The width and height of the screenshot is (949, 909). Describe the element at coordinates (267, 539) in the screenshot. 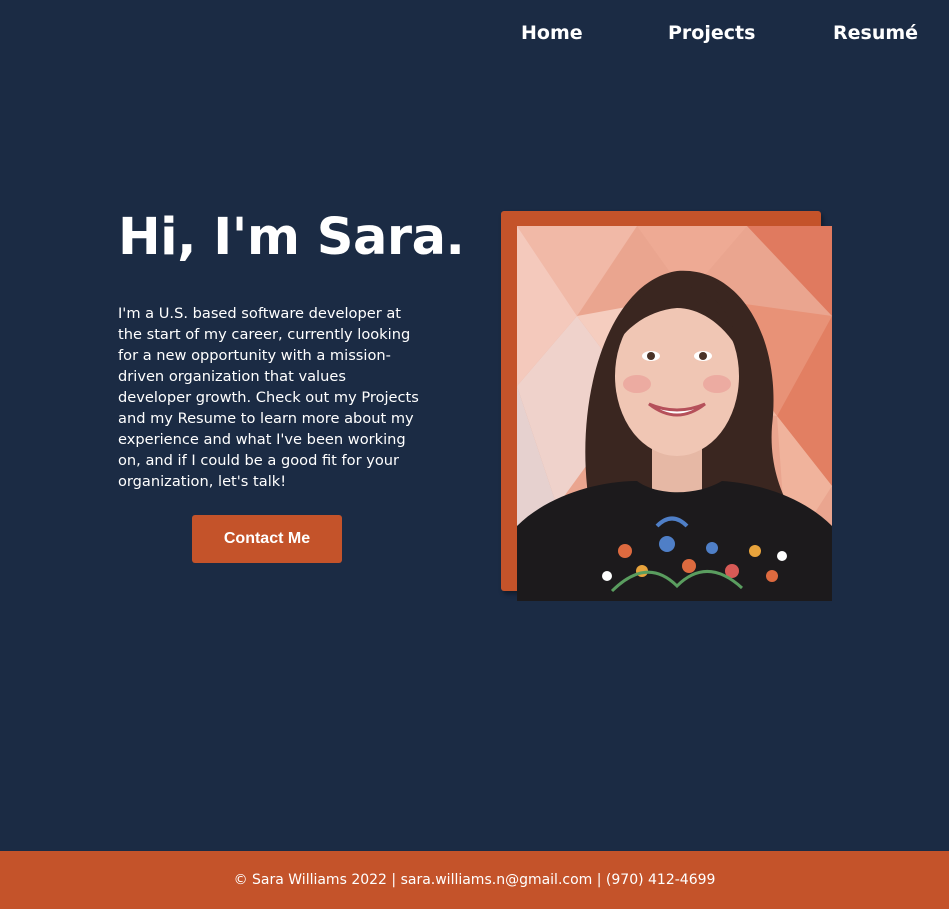

I see `contact-me-button: Contact Me` at that location.